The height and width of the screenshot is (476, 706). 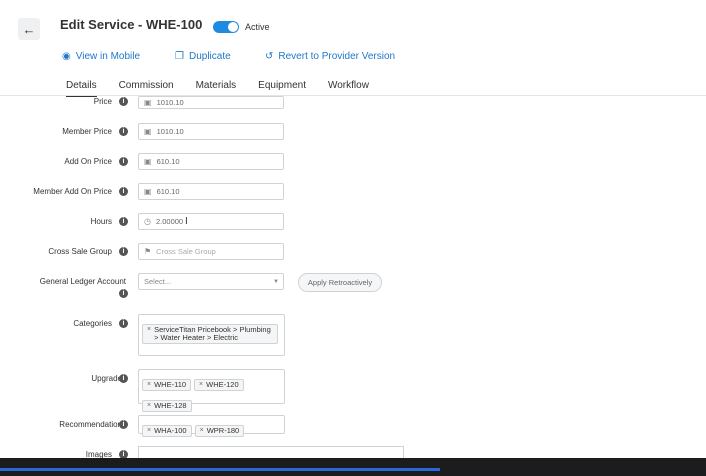 I want to click on price-input: ▣ 1010.10, so click(x=211, y=102).